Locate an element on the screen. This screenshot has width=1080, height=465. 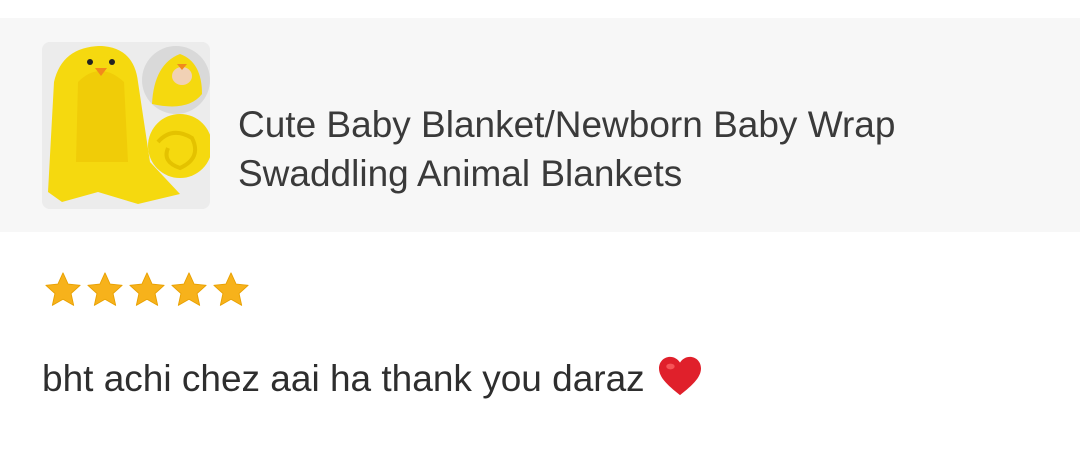
review-body: bht achi chez aai ha thank you daraz is located at coordinates (343, 378).